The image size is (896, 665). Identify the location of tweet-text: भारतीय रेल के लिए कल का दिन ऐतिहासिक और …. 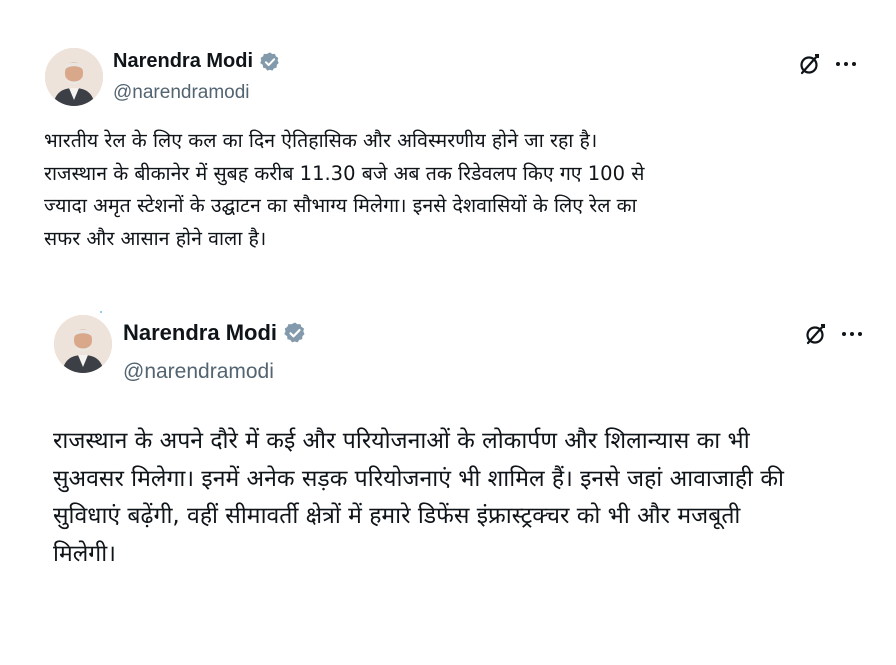
(344, 189).